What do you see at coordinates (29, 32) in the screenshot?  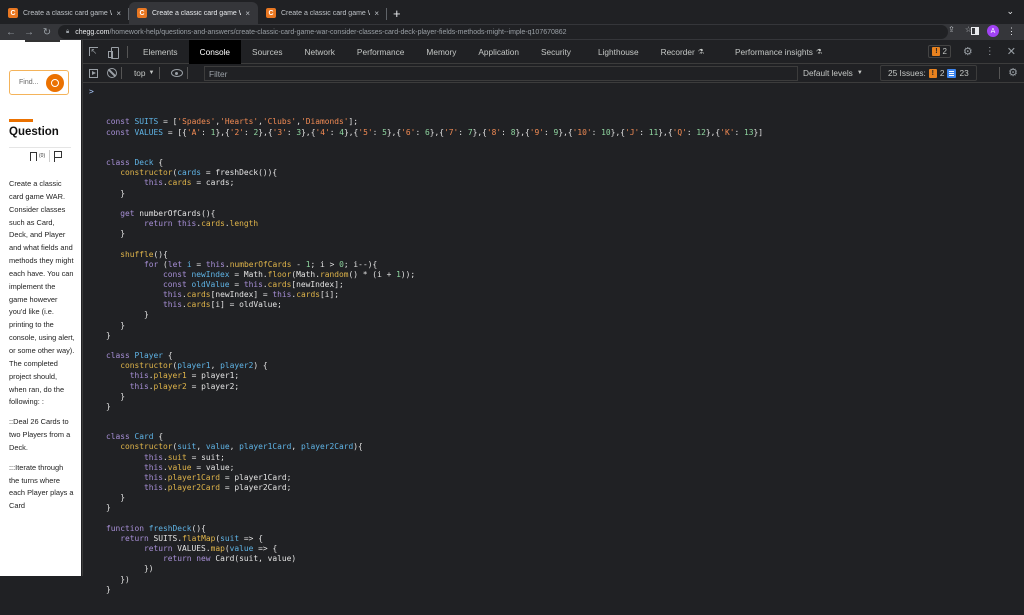 I see `forward-arrow-icon: →` at bounding box center [29, 32].